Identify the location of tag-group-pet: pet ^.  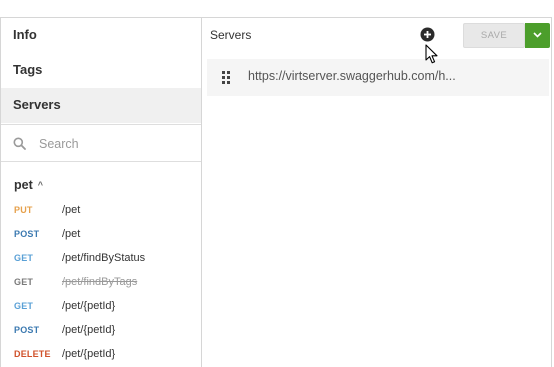
(28, 185).